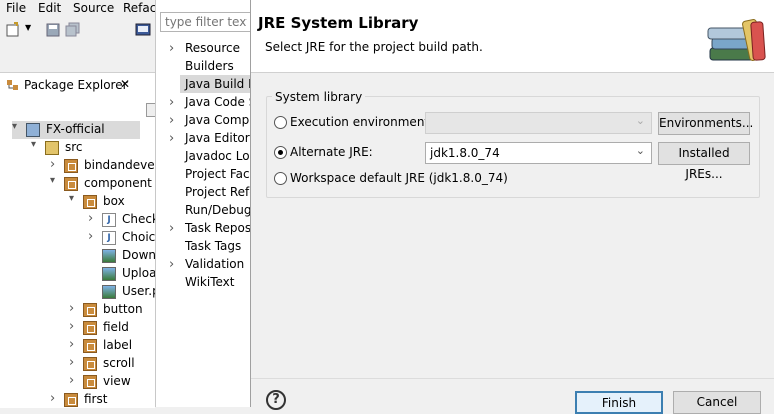 This screenshot has width=774, height=414. What do you see at coordinates (280, 152) in the screenshot?
I see `alternate-jre-radio` at bounding box center [280, 152].